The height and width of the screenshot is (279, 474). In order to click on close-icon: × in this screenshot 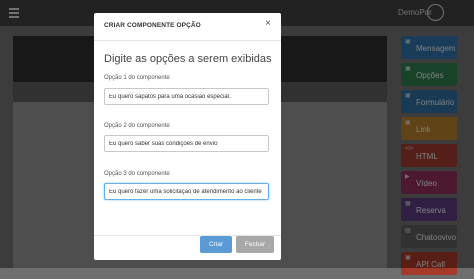, I will do `click(268, 24)`.